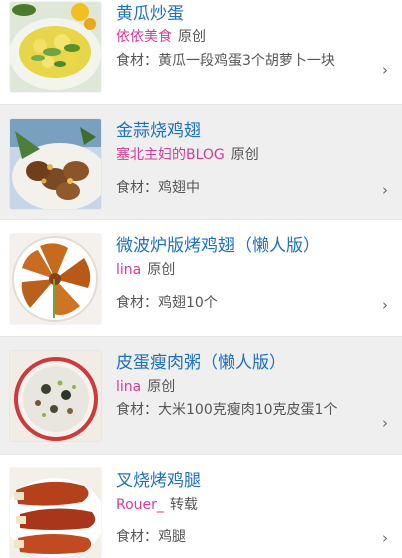 Image resolution: width=402 pixels, height=558 pixels. I want to click on recipe-ingredients: 食材：大米100克瘦肉10克皮蛋1个, so click(246, 410).